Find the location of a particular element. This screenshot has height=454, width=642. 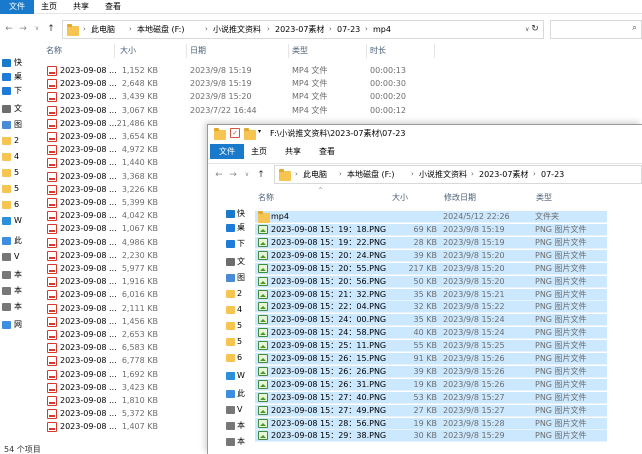

nav-item: V is located at coordinates (239, 410).